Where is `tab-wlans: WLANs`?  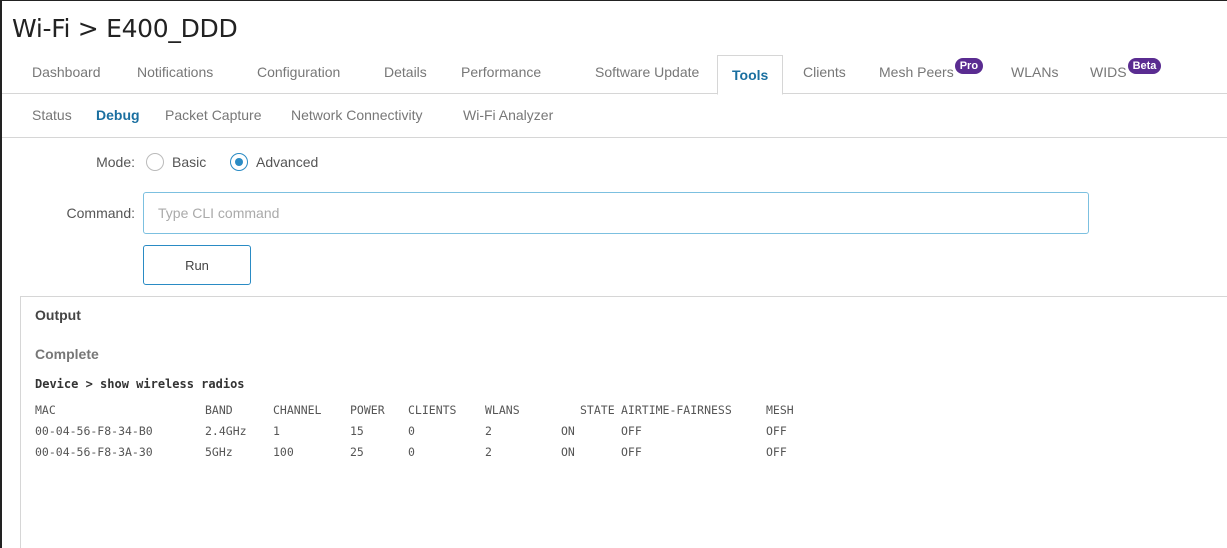 tab-wlans: WLANs is located at coordinates (1034, 72).